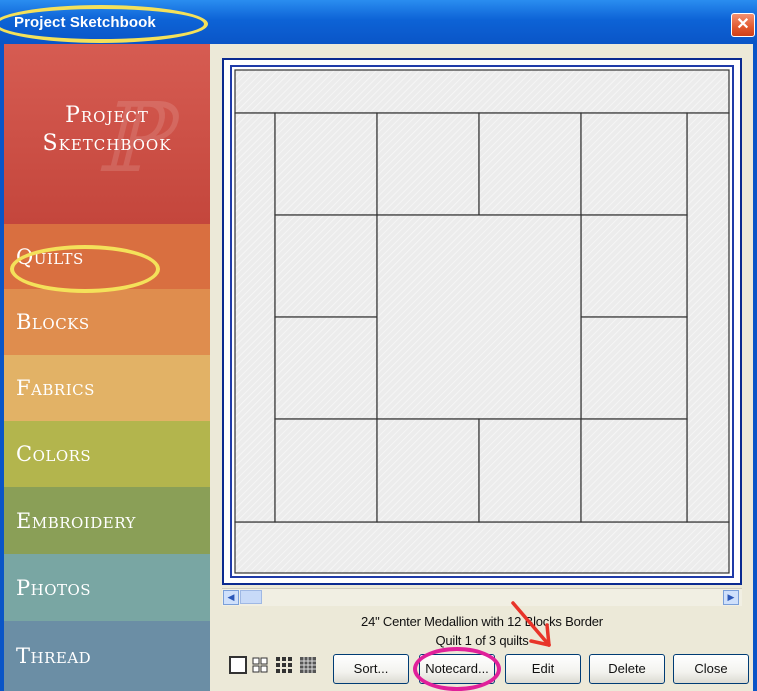 This screenshot has width=757, height=691. Describe the element at coordinates (457, 669) in the screenshot. I see `notecard-highlight-annotation` at that location.